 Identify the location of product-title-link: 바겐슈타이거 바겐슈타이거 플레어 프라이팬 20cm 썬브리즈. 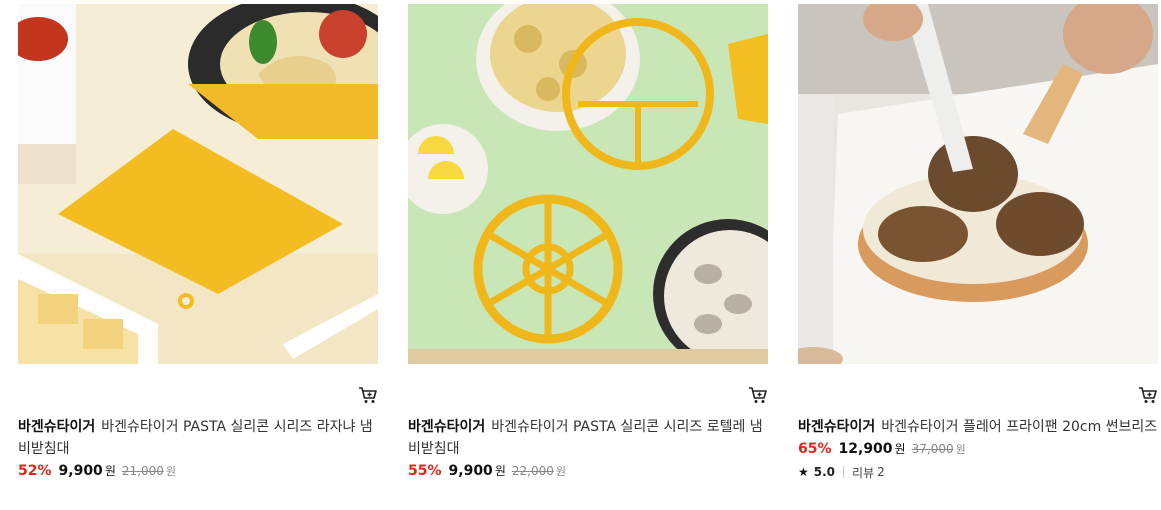
(978, 427).